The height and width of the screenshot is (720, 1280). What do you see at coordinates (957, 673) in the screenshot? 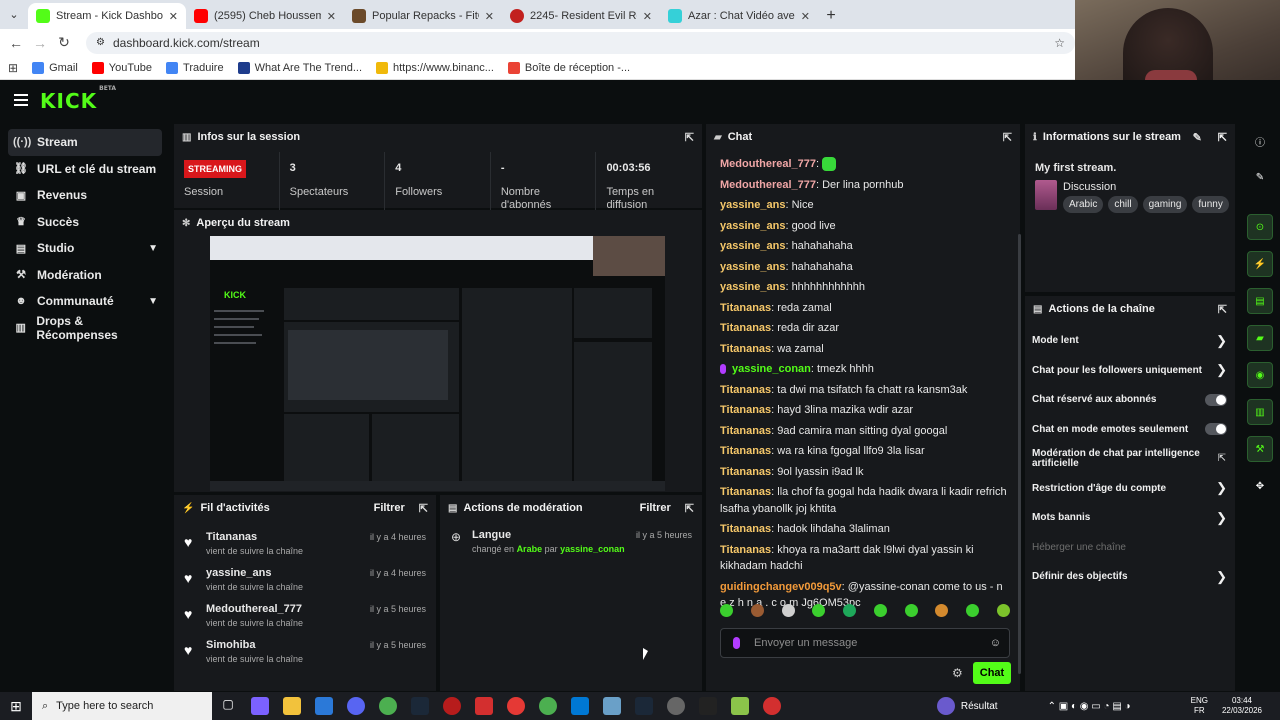
I see `gear-icon: ⚙` at bounding box center [957, 673].